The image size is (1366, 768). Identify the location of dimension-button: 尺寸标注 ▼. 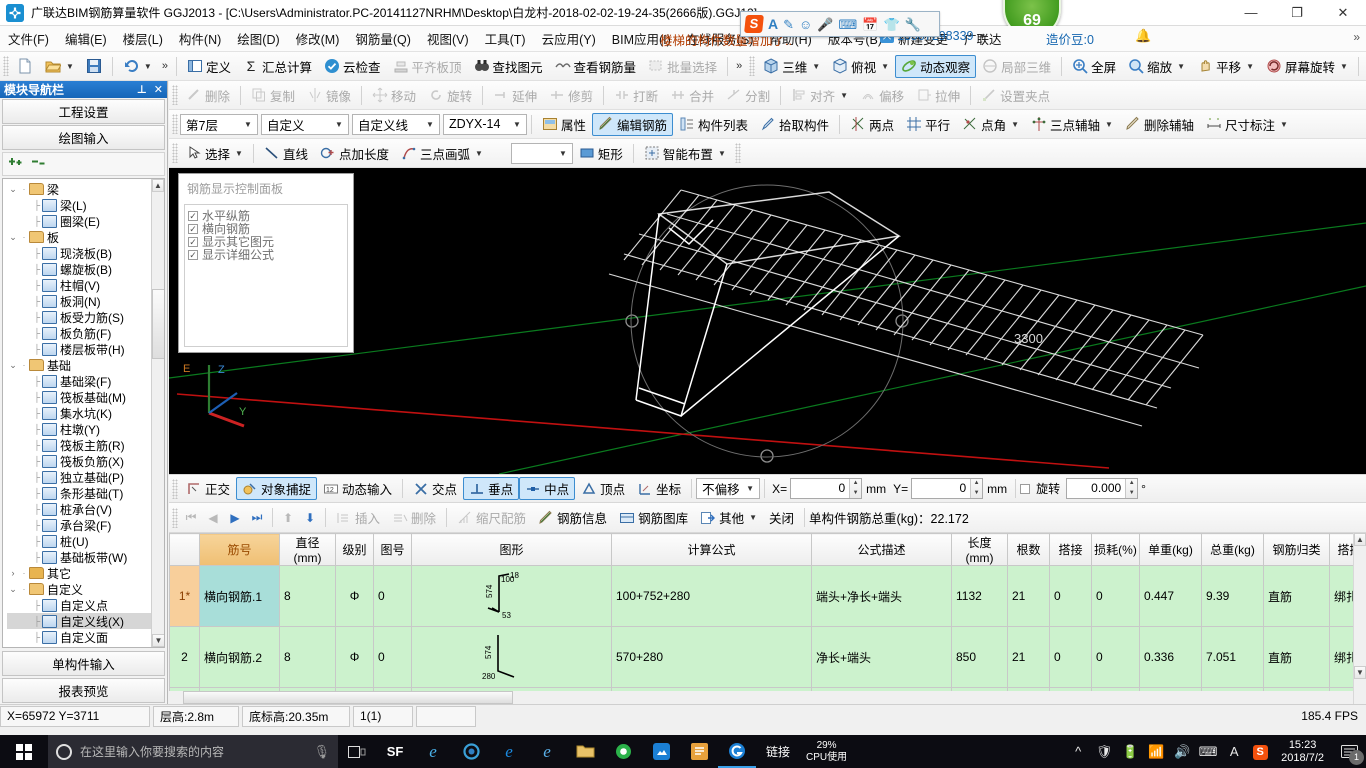
(1247, 124).